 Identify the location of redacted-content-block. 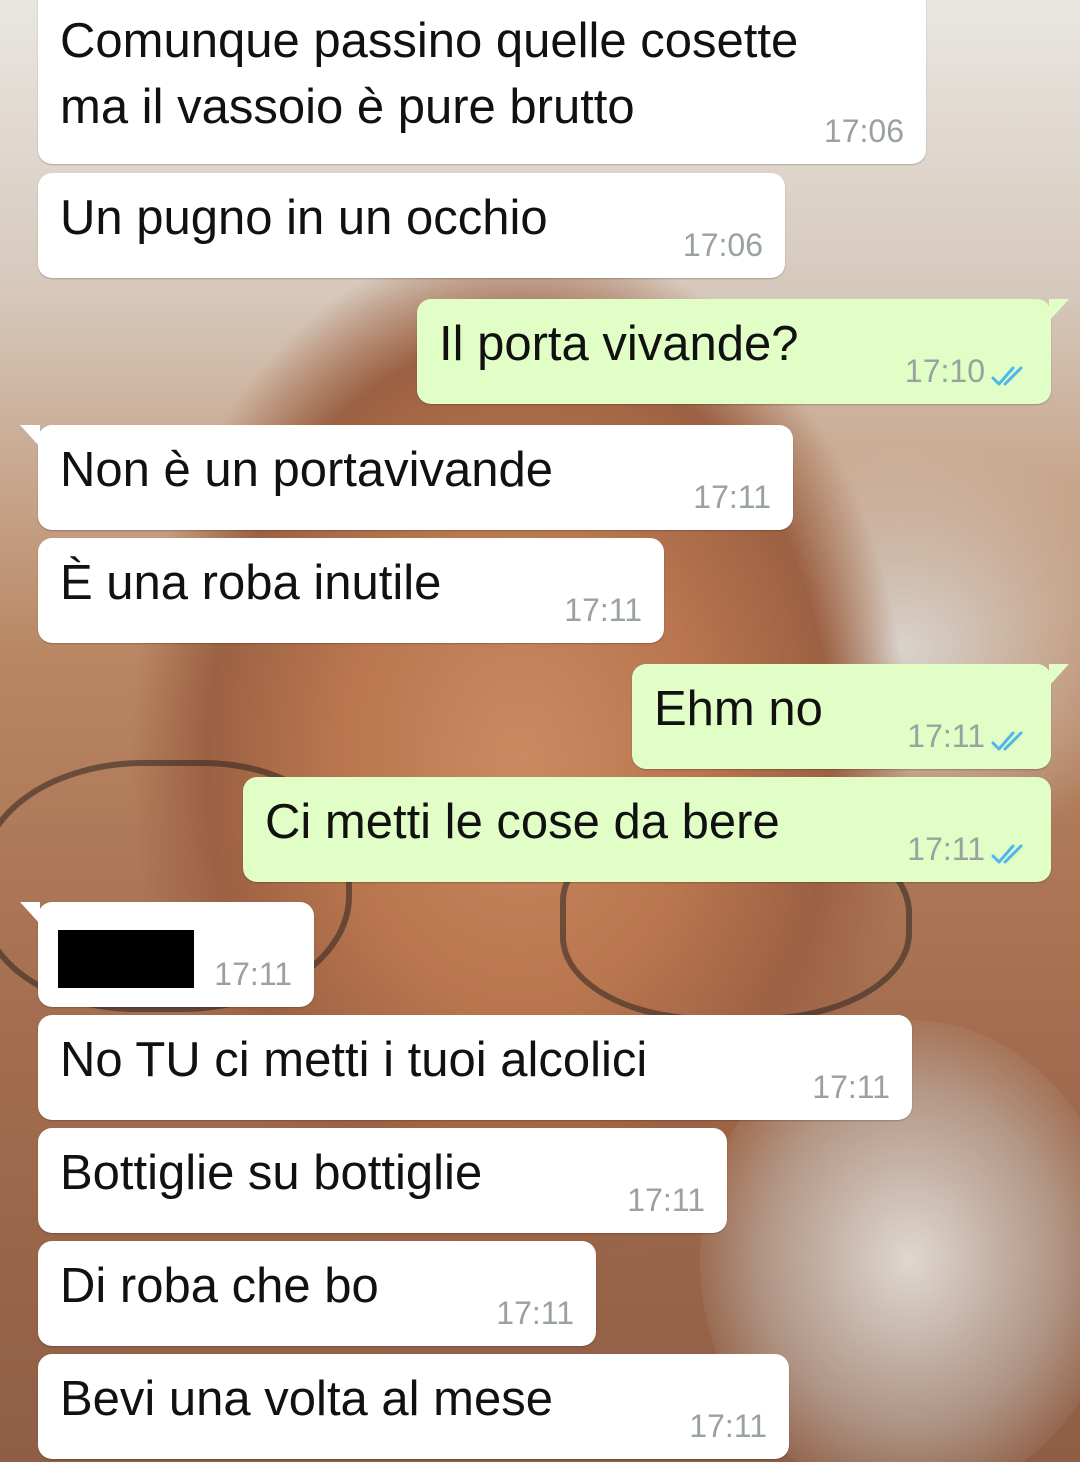
(126, 959).